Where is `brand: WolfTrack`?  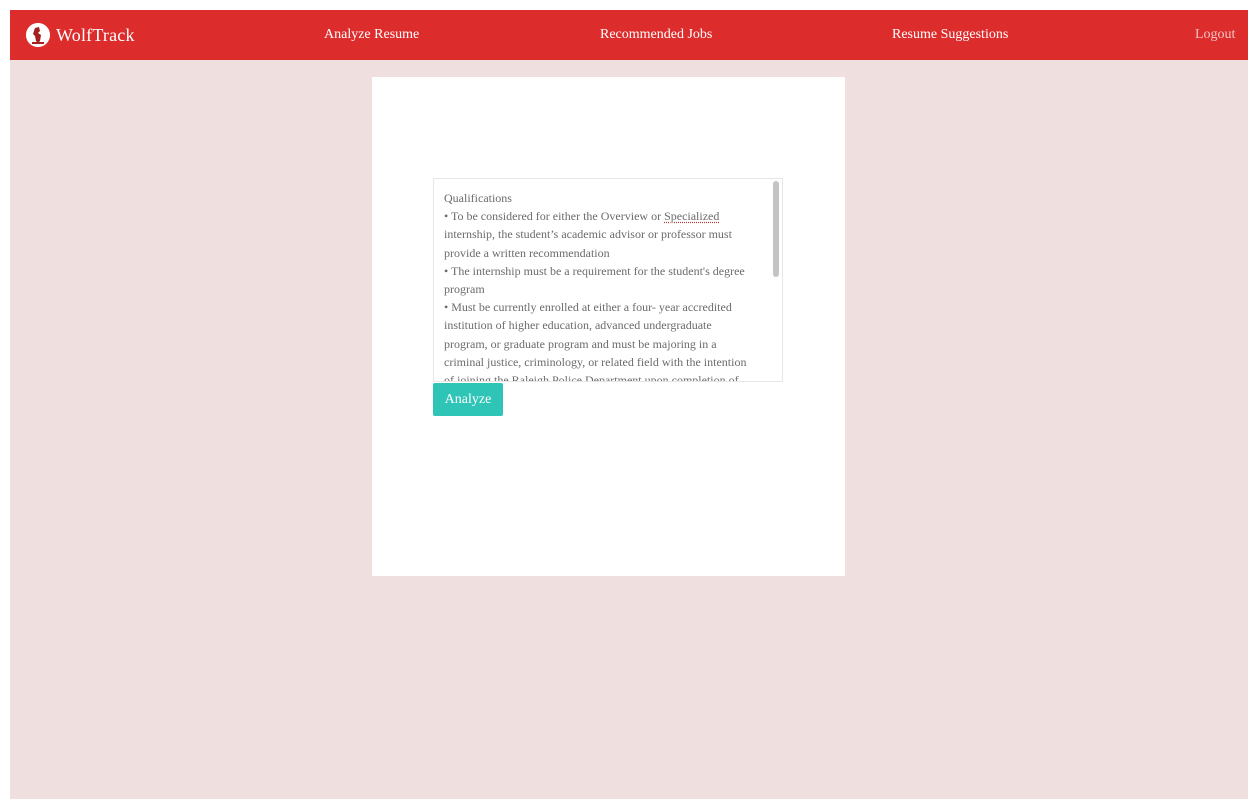
brand: WolfTrack is located at coordinates (80, 35).